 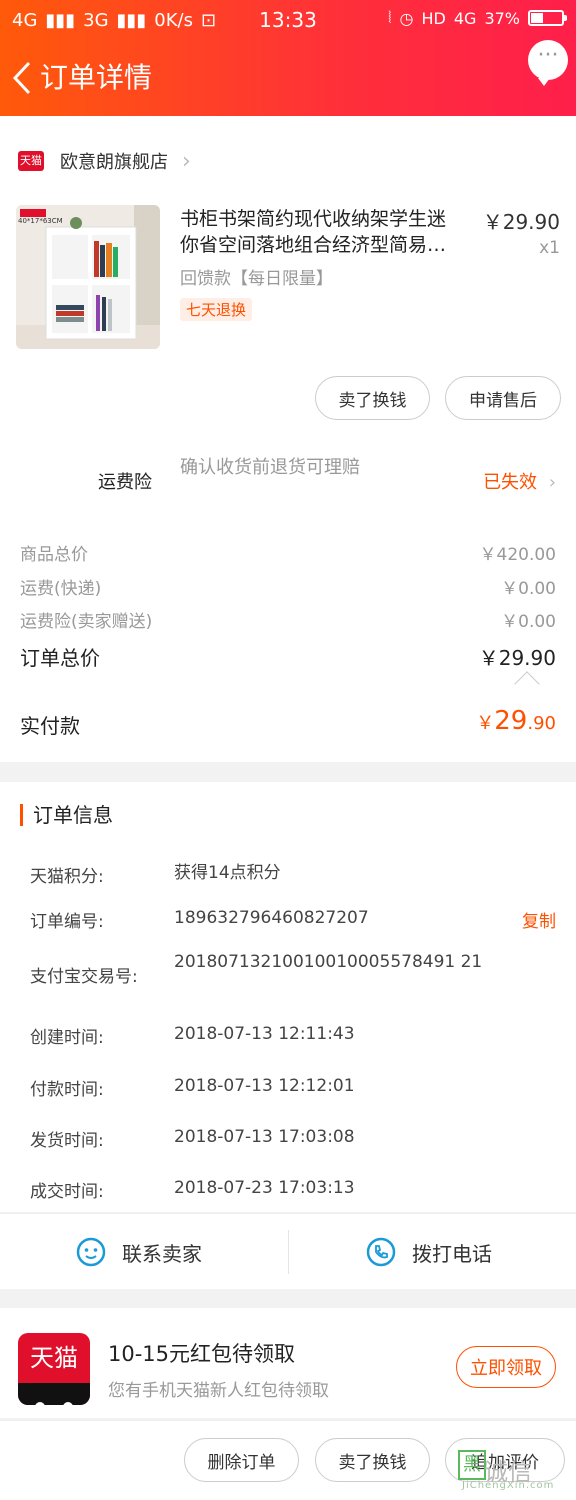 I want to click on promo-title: 10-15元红包待领取, so click(x=202, y=1354).